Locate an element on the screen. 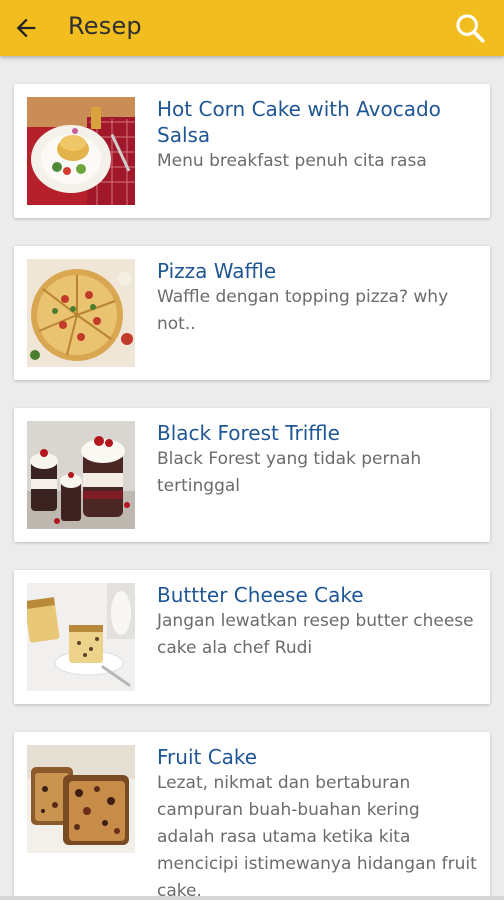 Image resolution: width=504 pixels, height=900 pixels. search-icon is located at coordinates (470, 28).